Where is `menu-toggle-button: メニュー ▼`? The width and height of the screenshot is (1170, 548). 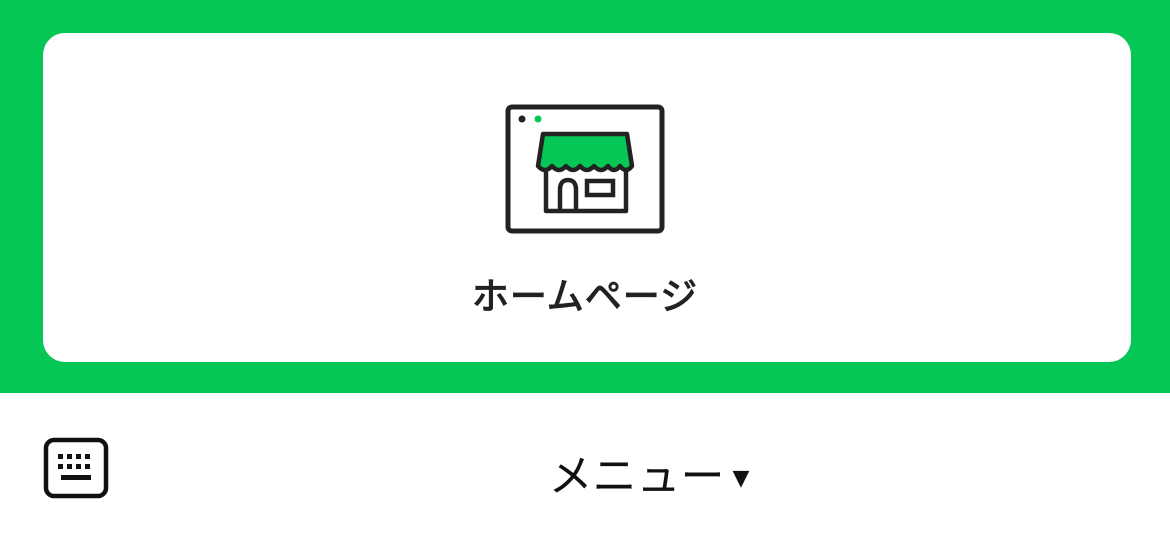 menu-toggle-button: メニュー ▼ is located at coordinates (585, 472).